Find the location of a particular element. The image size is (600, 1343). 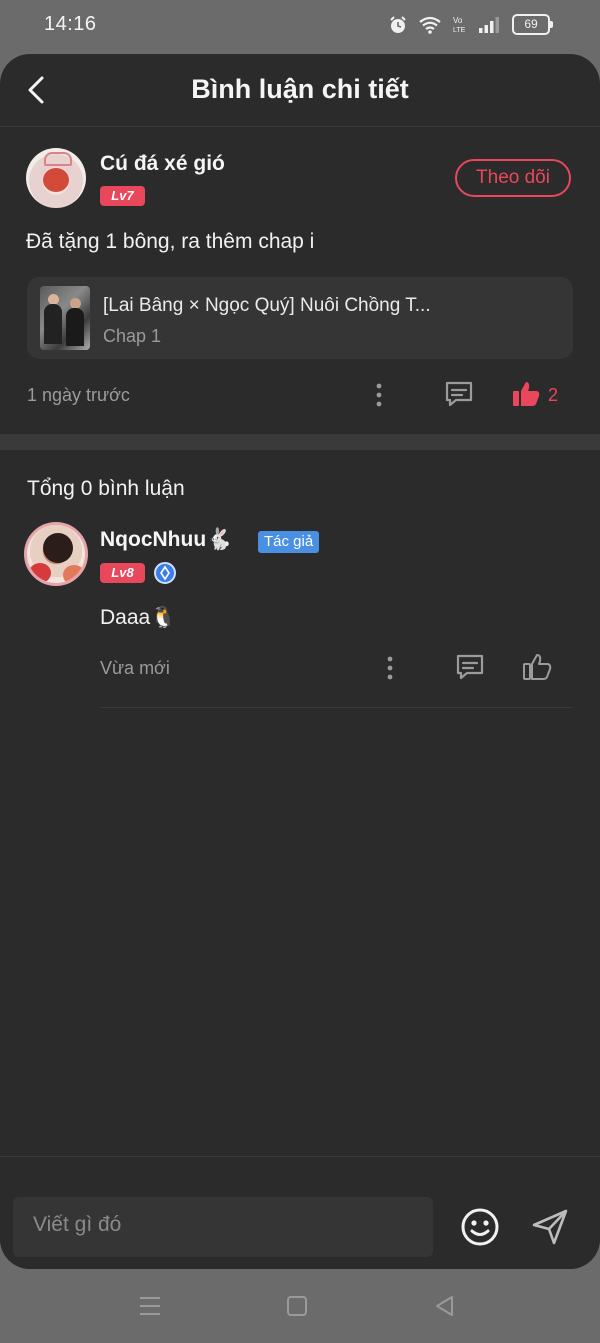

comment-separator is located at coordinates (336, 707).